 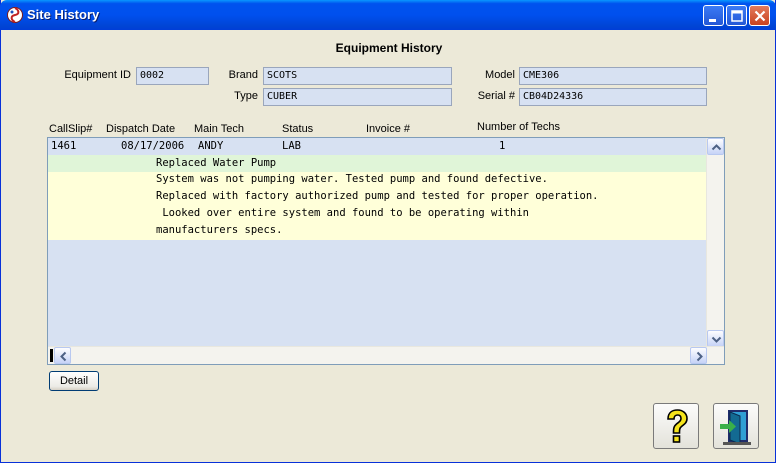 What do you see at coordinates (246, 96) in the screenshot?
I see `type-label: Type` at bounding box center [246, 96].